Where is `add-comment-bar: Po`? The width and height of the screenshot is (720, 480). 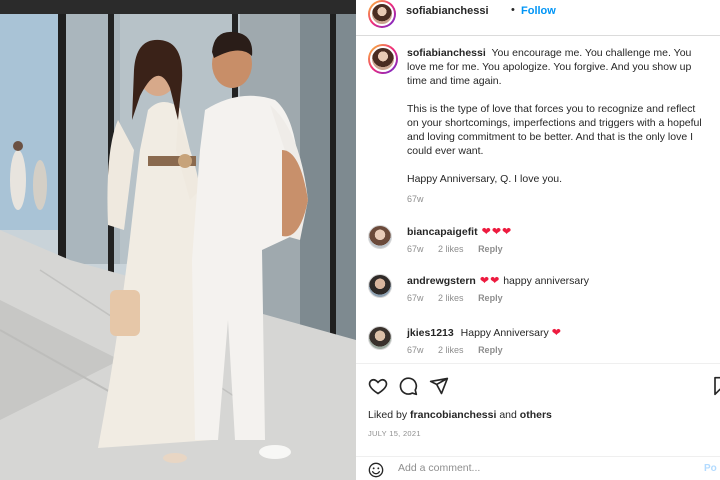
add-comment-bar: Po is located at coordinates (538, 468).